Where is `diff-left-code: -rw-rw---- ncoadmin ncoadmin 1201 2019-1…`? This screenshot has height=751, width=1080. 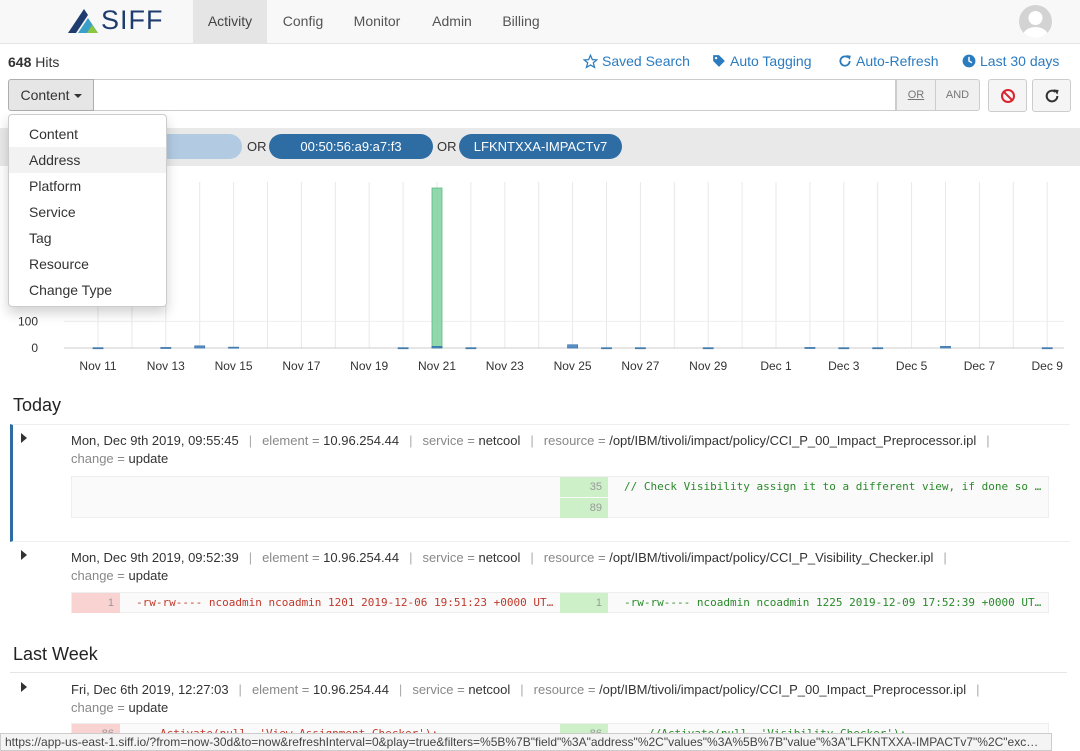
diff-left-code: -rw-rw---- ncoadmin ncoadmin 1201 2019-1… is located at coordinates (345, 602).